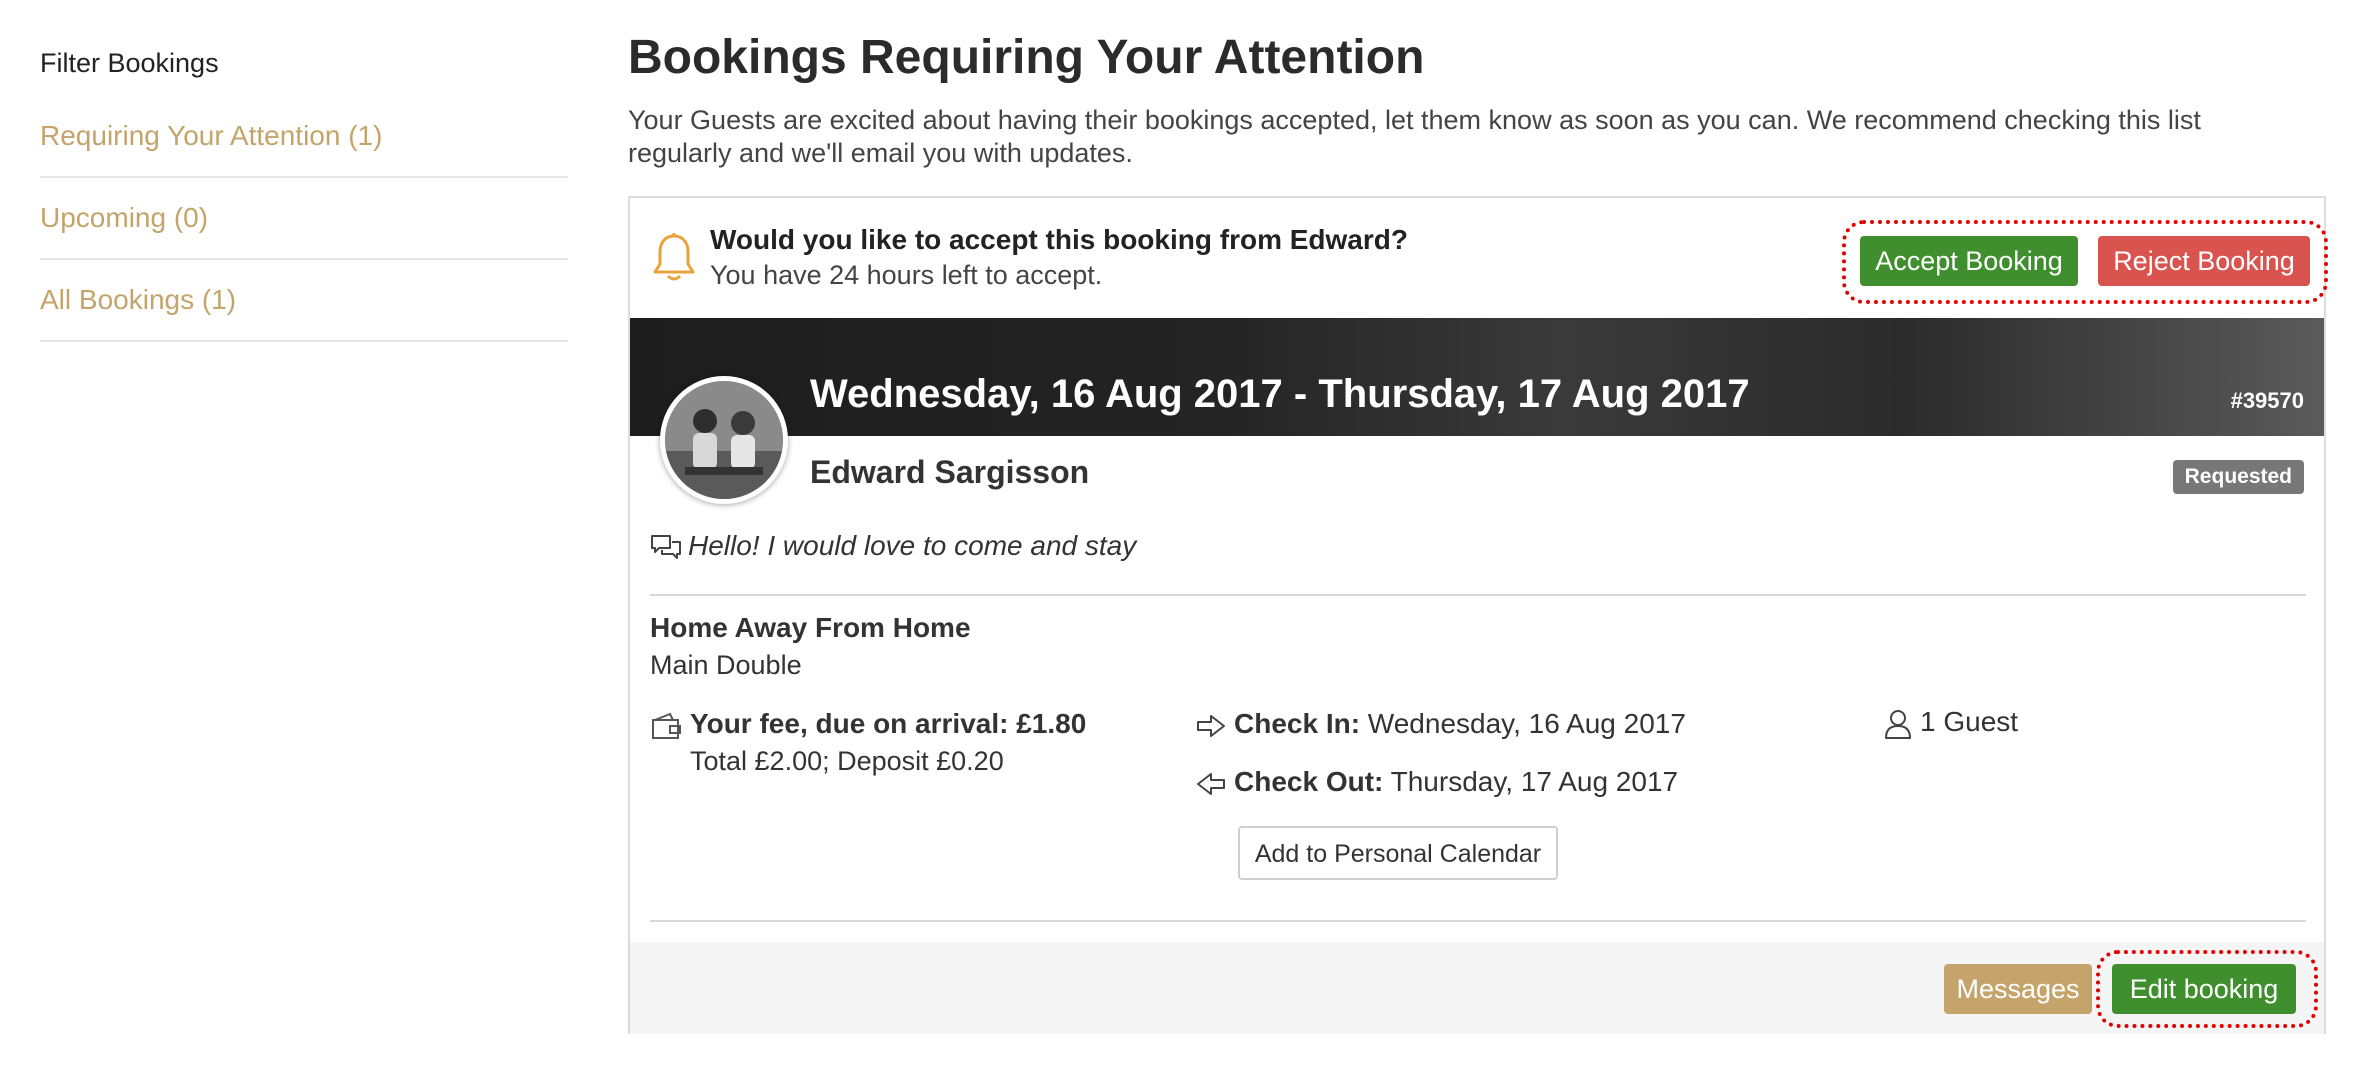 Image resolution: width=2362 pixels, height=1078 pixels. I want to click on guest-message-text: Hello! I would love to come and stay, so click(912, 545).